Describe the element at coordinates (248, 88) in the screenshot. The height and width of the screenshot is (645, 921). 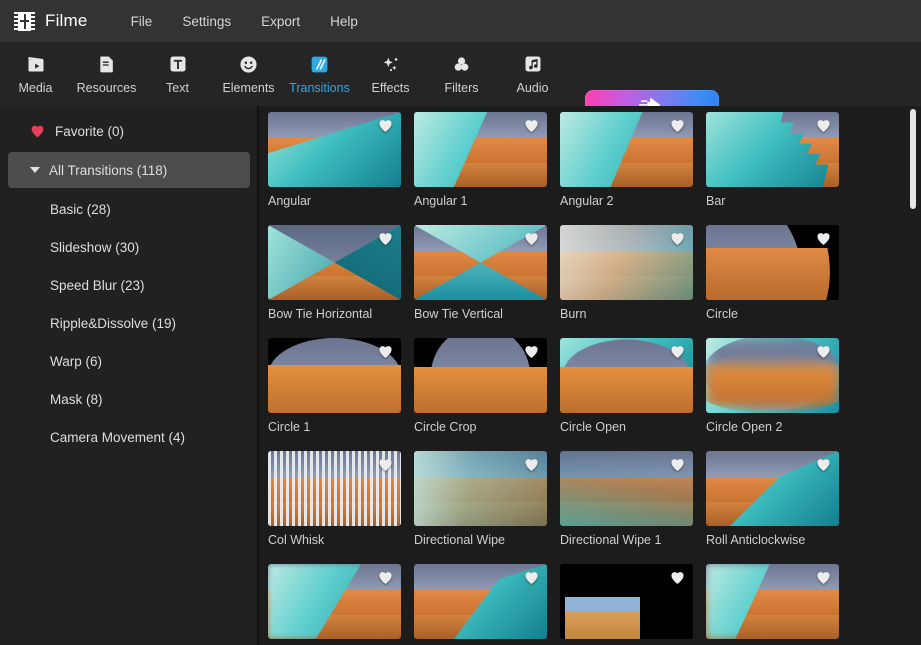
I see `toolbar-label-elements: Elements` at that location.